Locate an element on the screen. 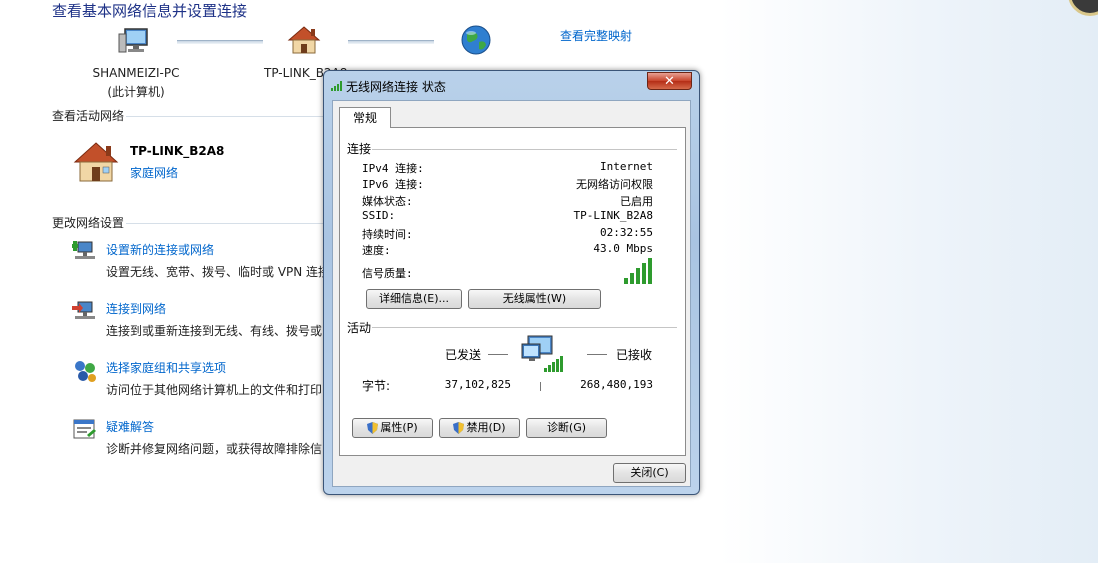  left-strip is located at coordinates (15, 281).